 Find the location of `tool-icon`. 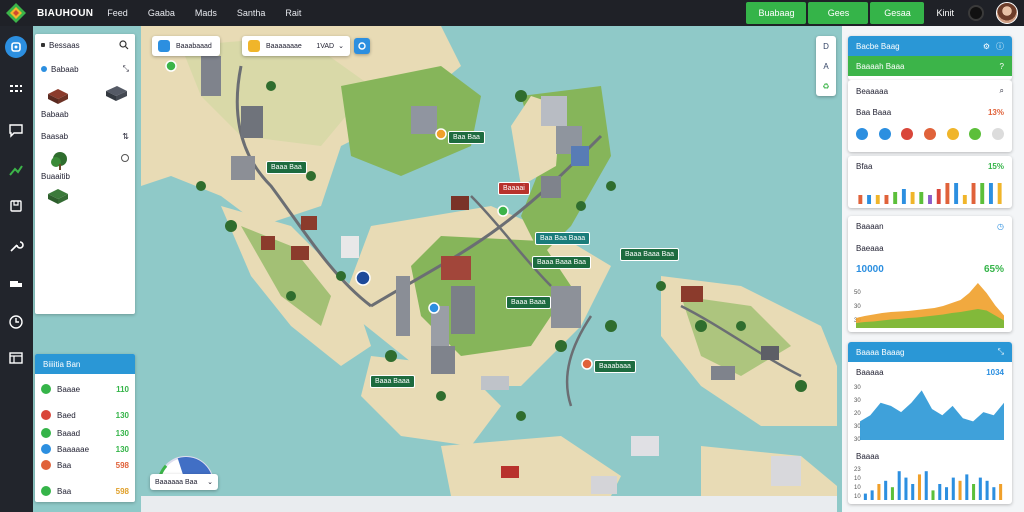

tool-icon is located at coordinates (16, 246).